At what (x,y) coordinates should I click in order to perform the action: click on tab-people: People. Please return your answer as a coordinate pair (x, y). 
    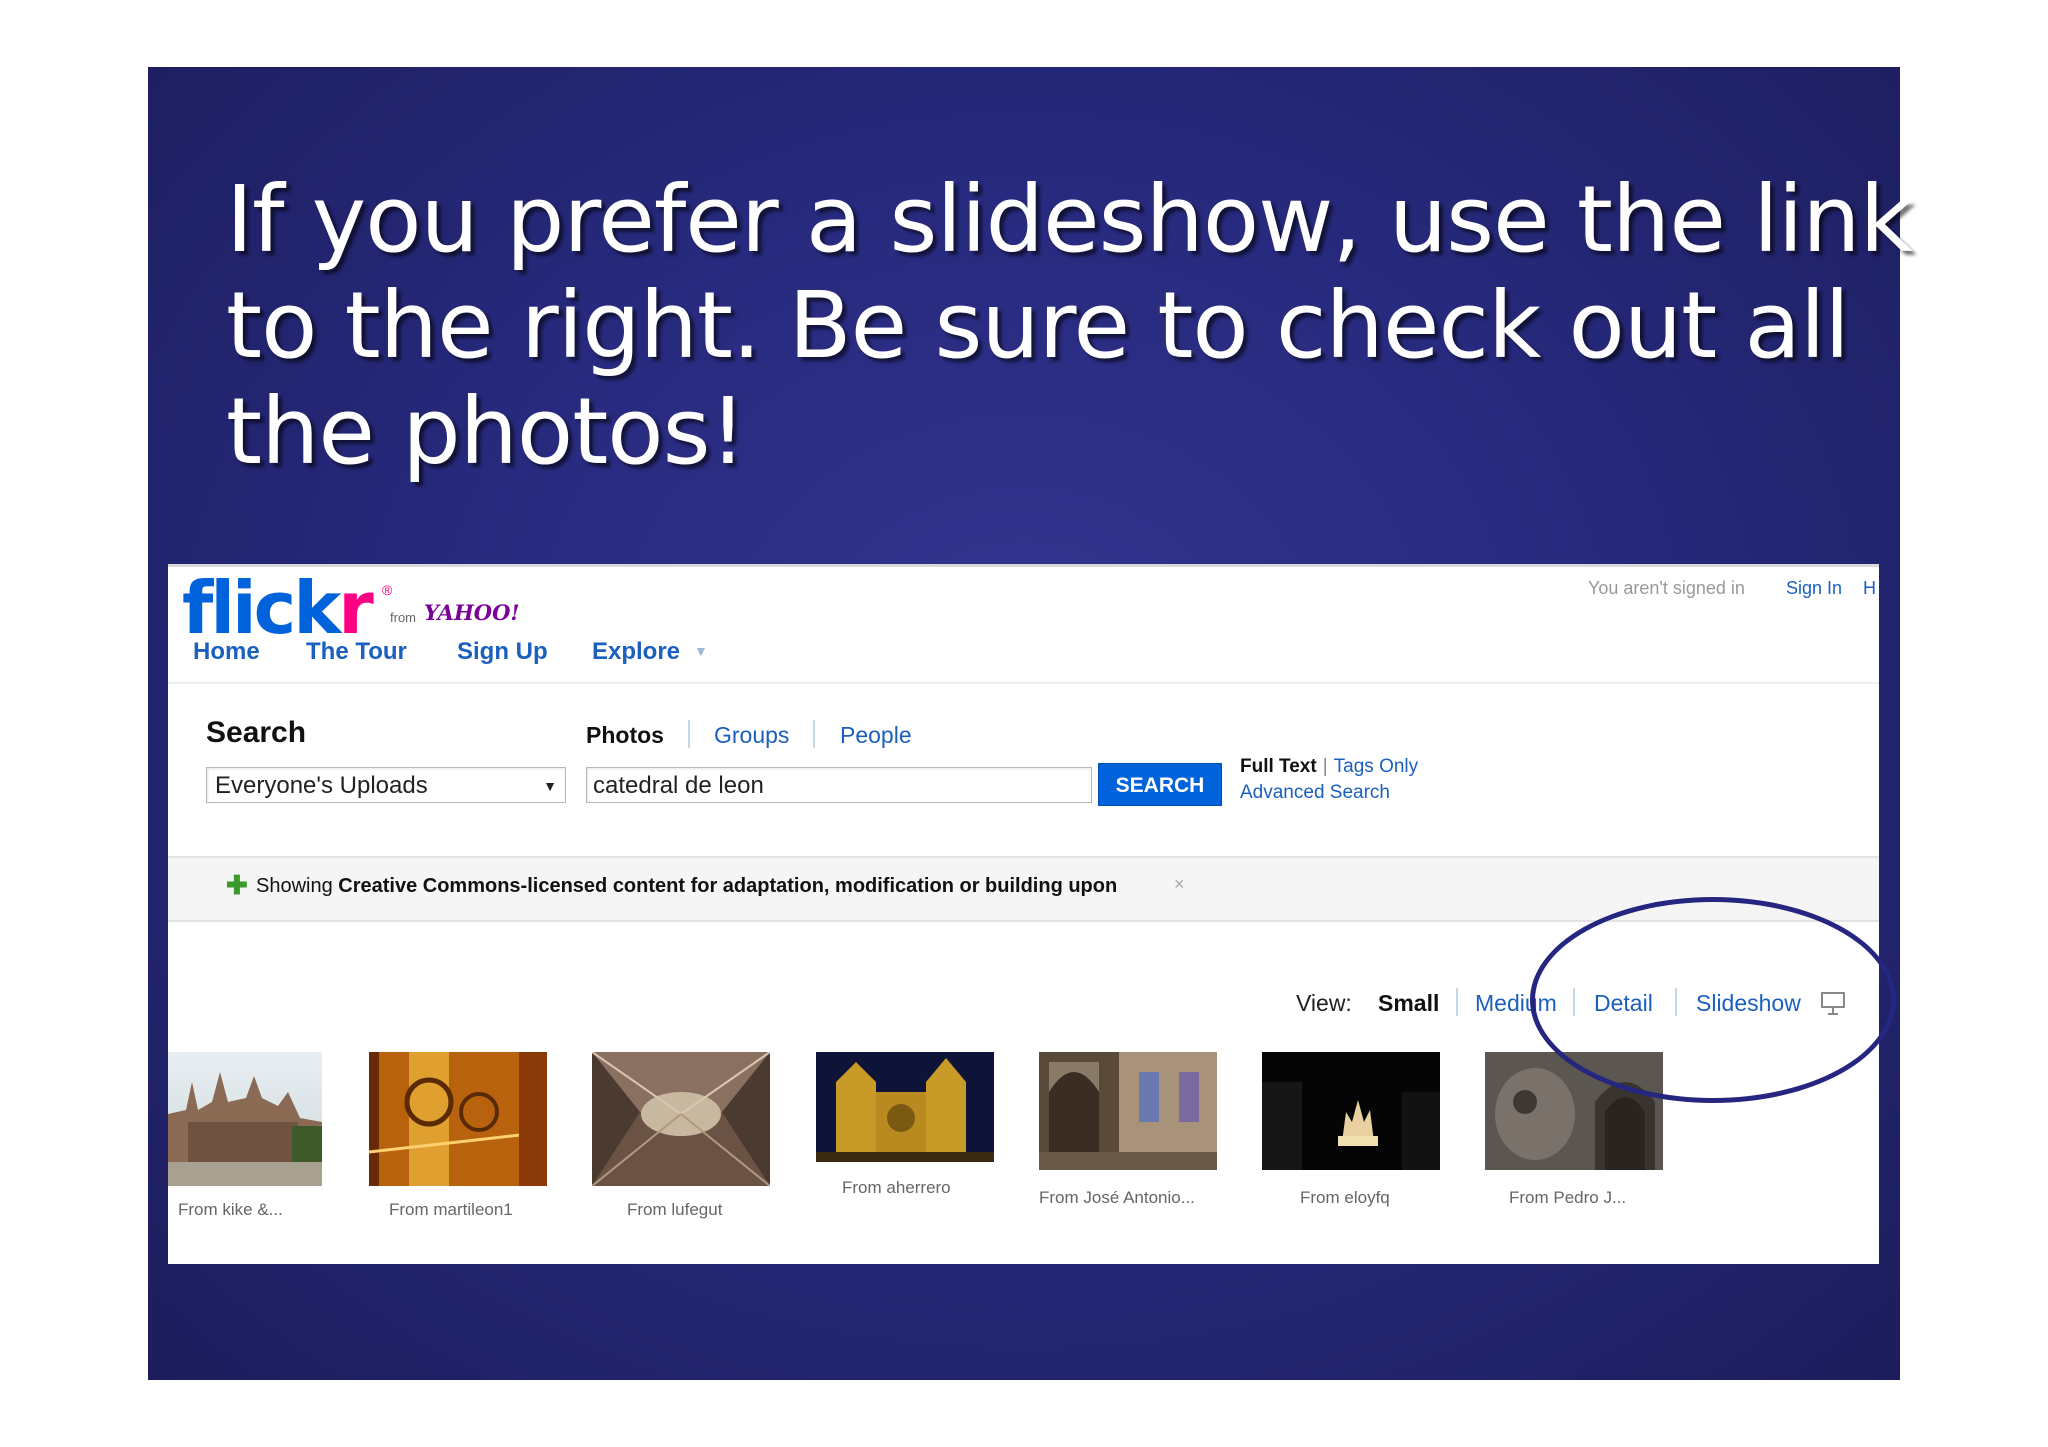
    Looking at the image, I should click on (876, 735).